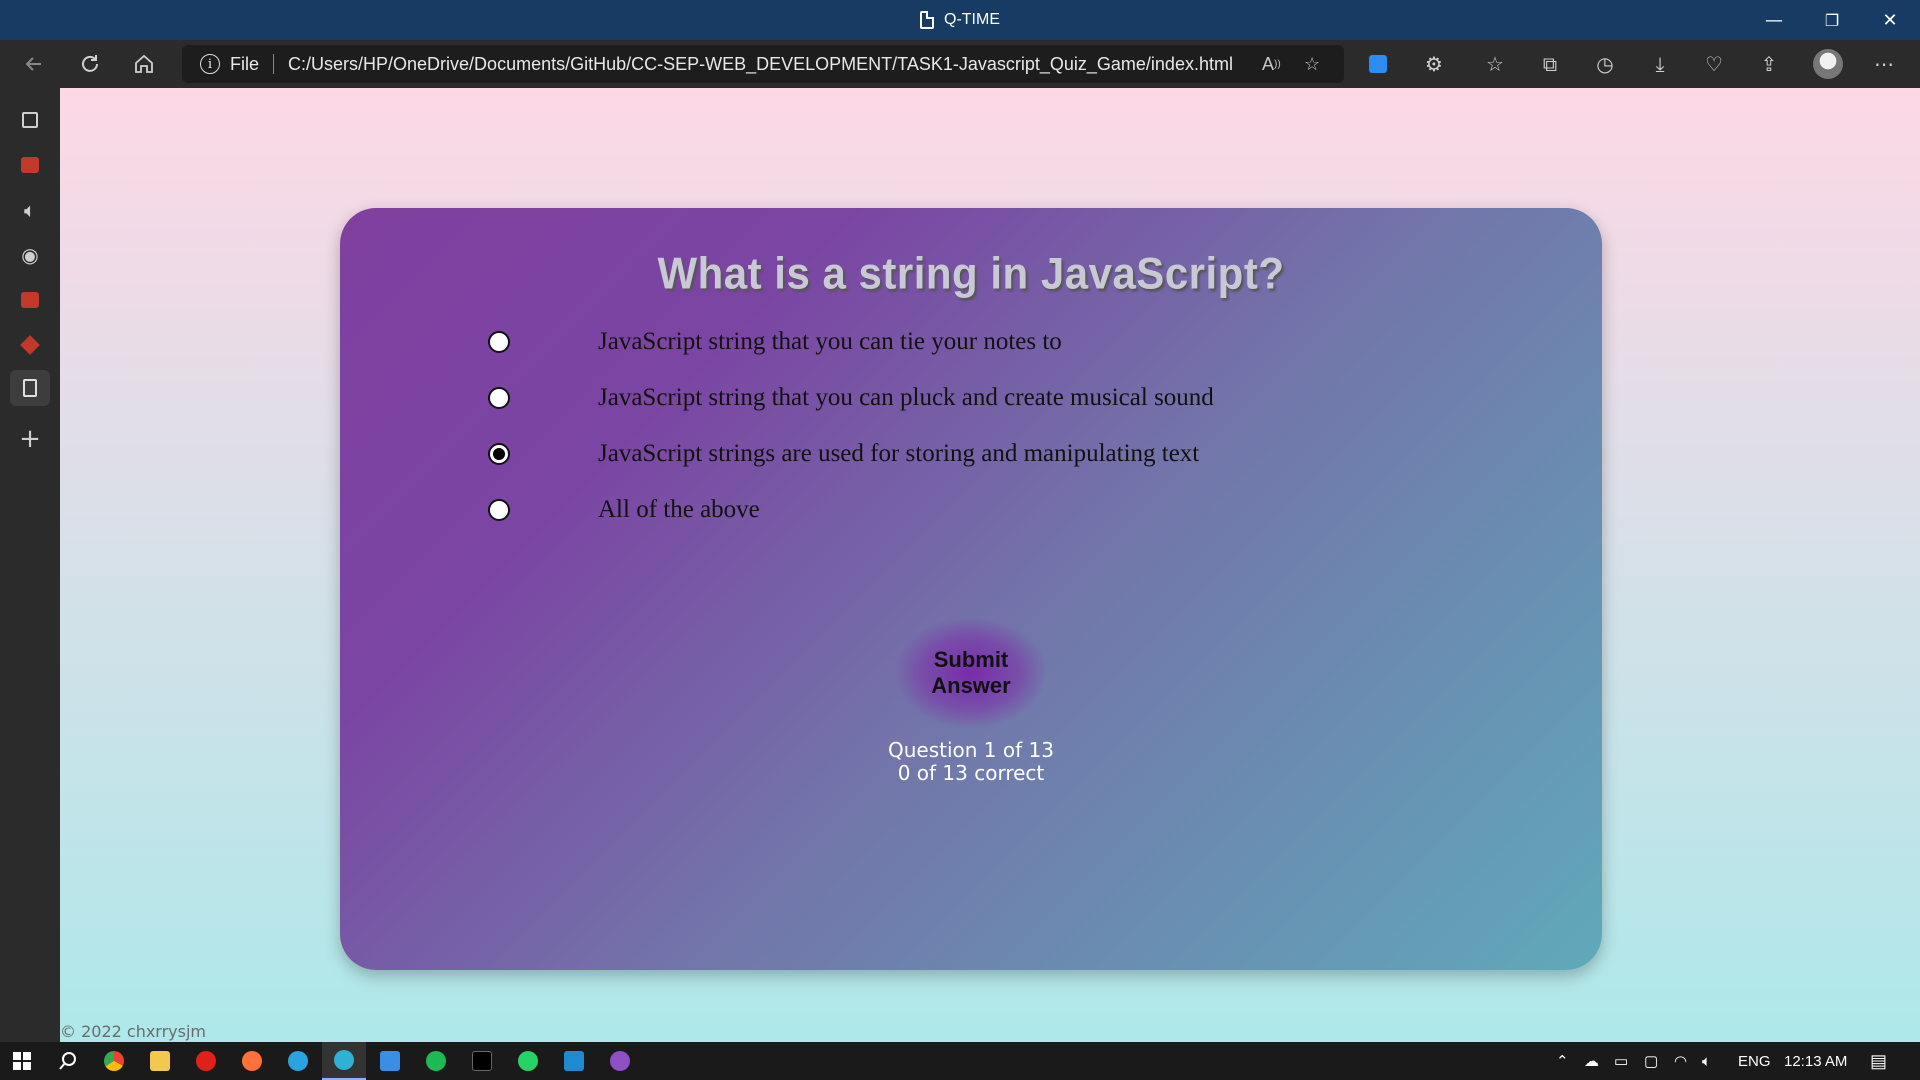 The image size is (1920, 1080). Describe the element at coordinates (274, 64) in the screenshot. I see `address-separator` at that location.